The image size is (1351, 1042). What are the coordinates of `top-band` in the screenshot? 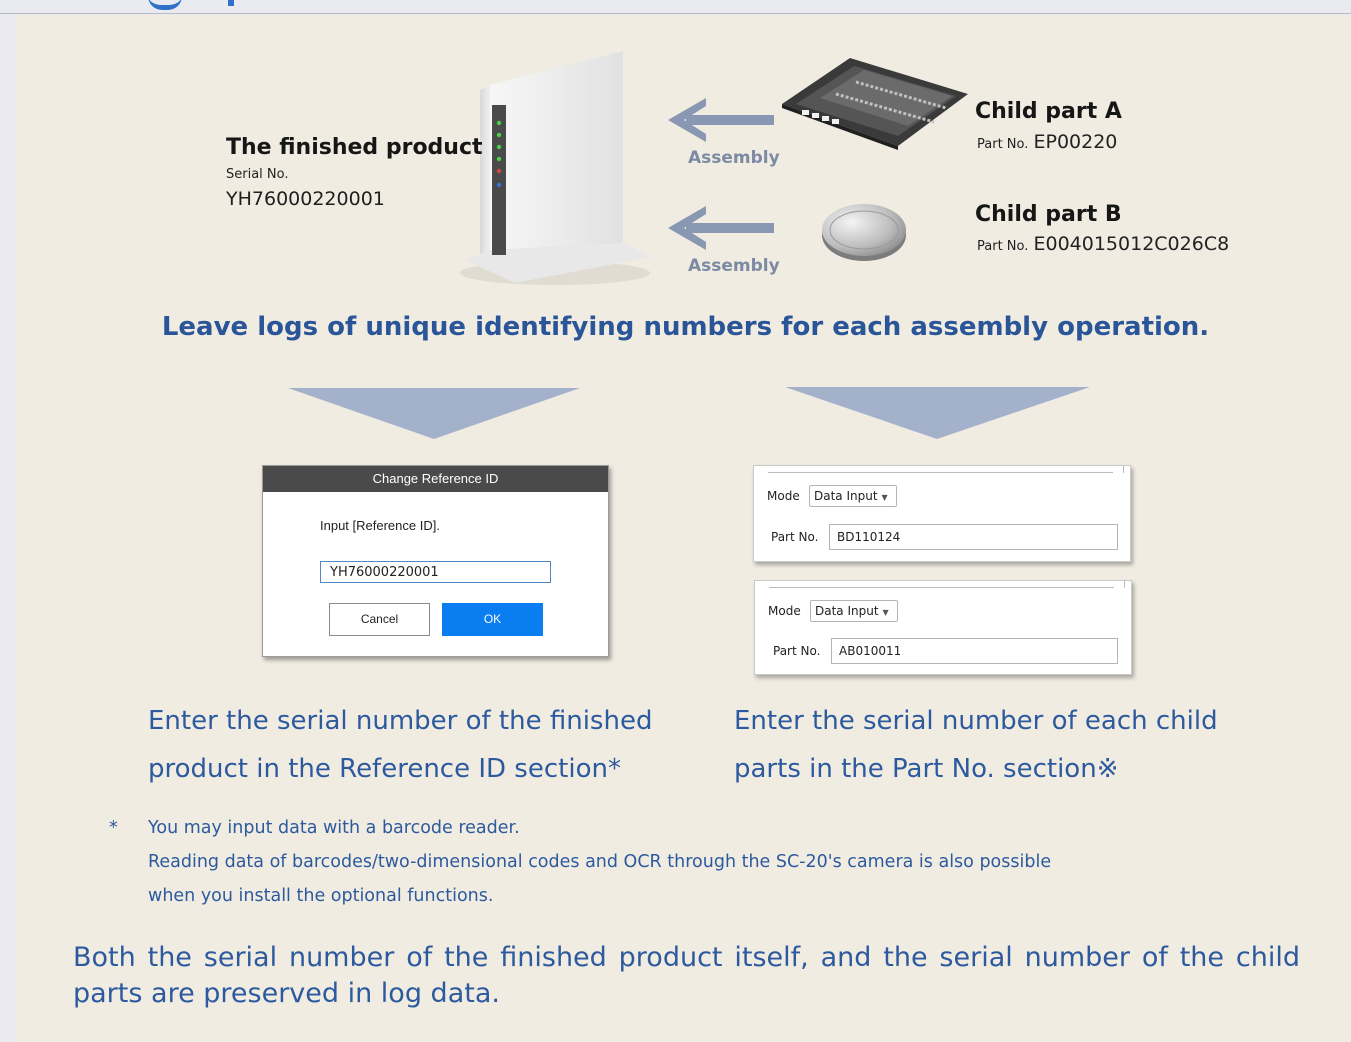 It's located at (675, 7).